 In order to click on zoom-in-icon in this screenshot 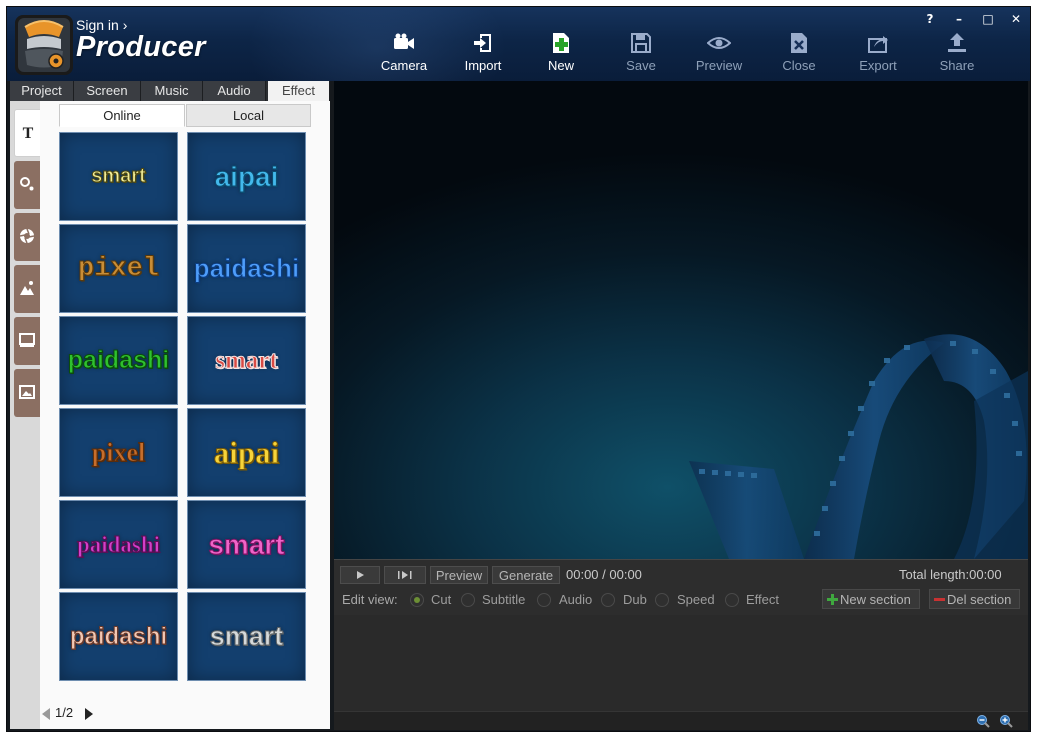, I will do `click(1006, 721)`.